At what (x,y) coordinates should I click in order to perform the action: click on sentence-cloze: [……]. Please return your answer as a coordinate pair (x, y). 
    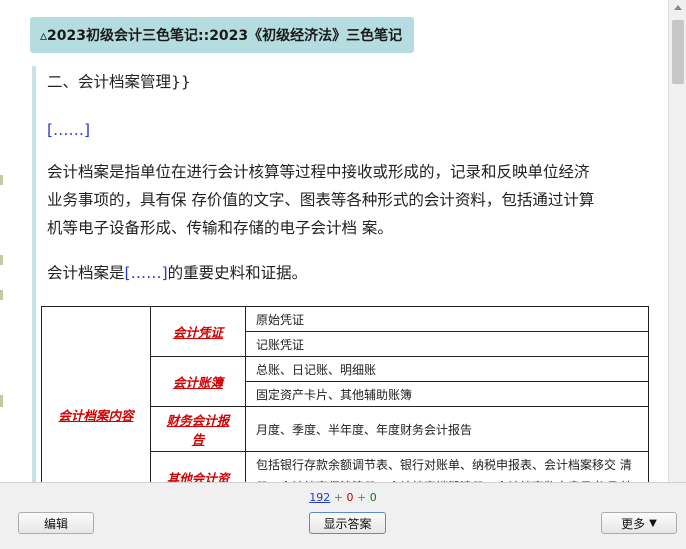
    Looking at the image, I should click on (146, 273).